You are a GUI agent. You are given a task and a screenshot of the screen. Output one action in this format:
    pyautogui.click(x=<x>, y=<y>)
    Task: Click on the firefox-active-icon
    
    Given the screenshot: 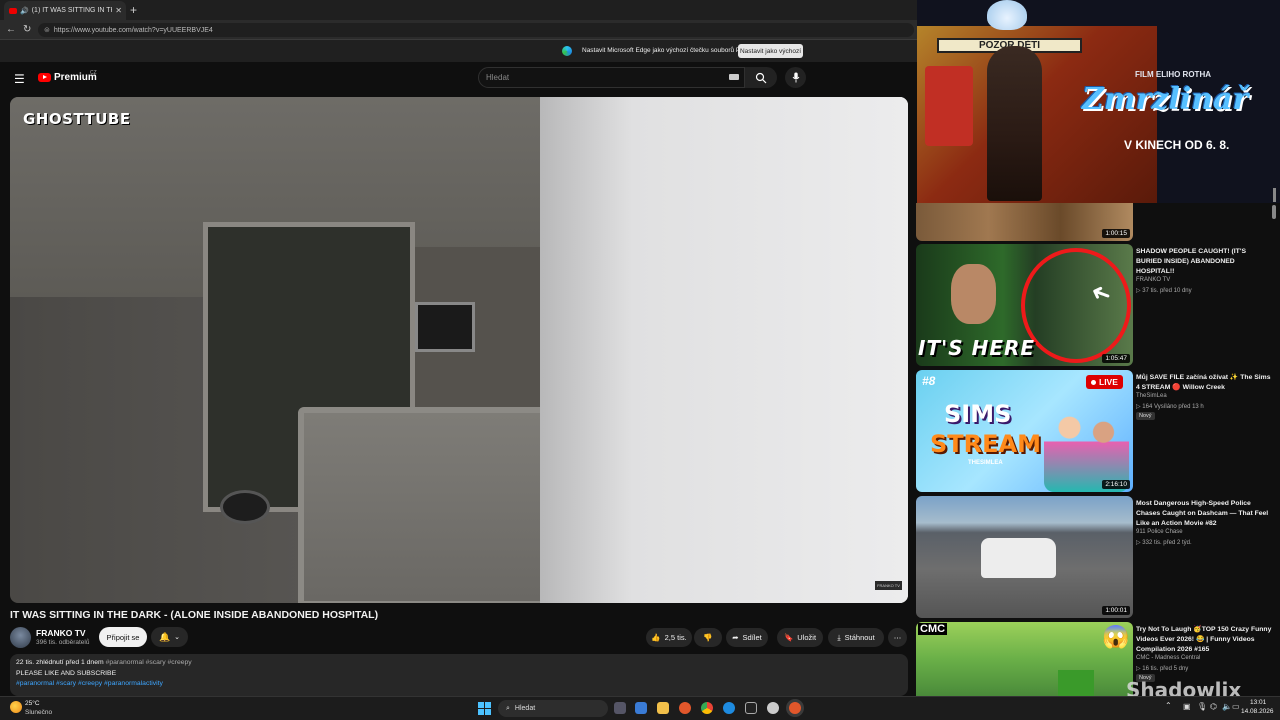 What is the action you would take?
    pyautogui.click(x=795, y=708)
    